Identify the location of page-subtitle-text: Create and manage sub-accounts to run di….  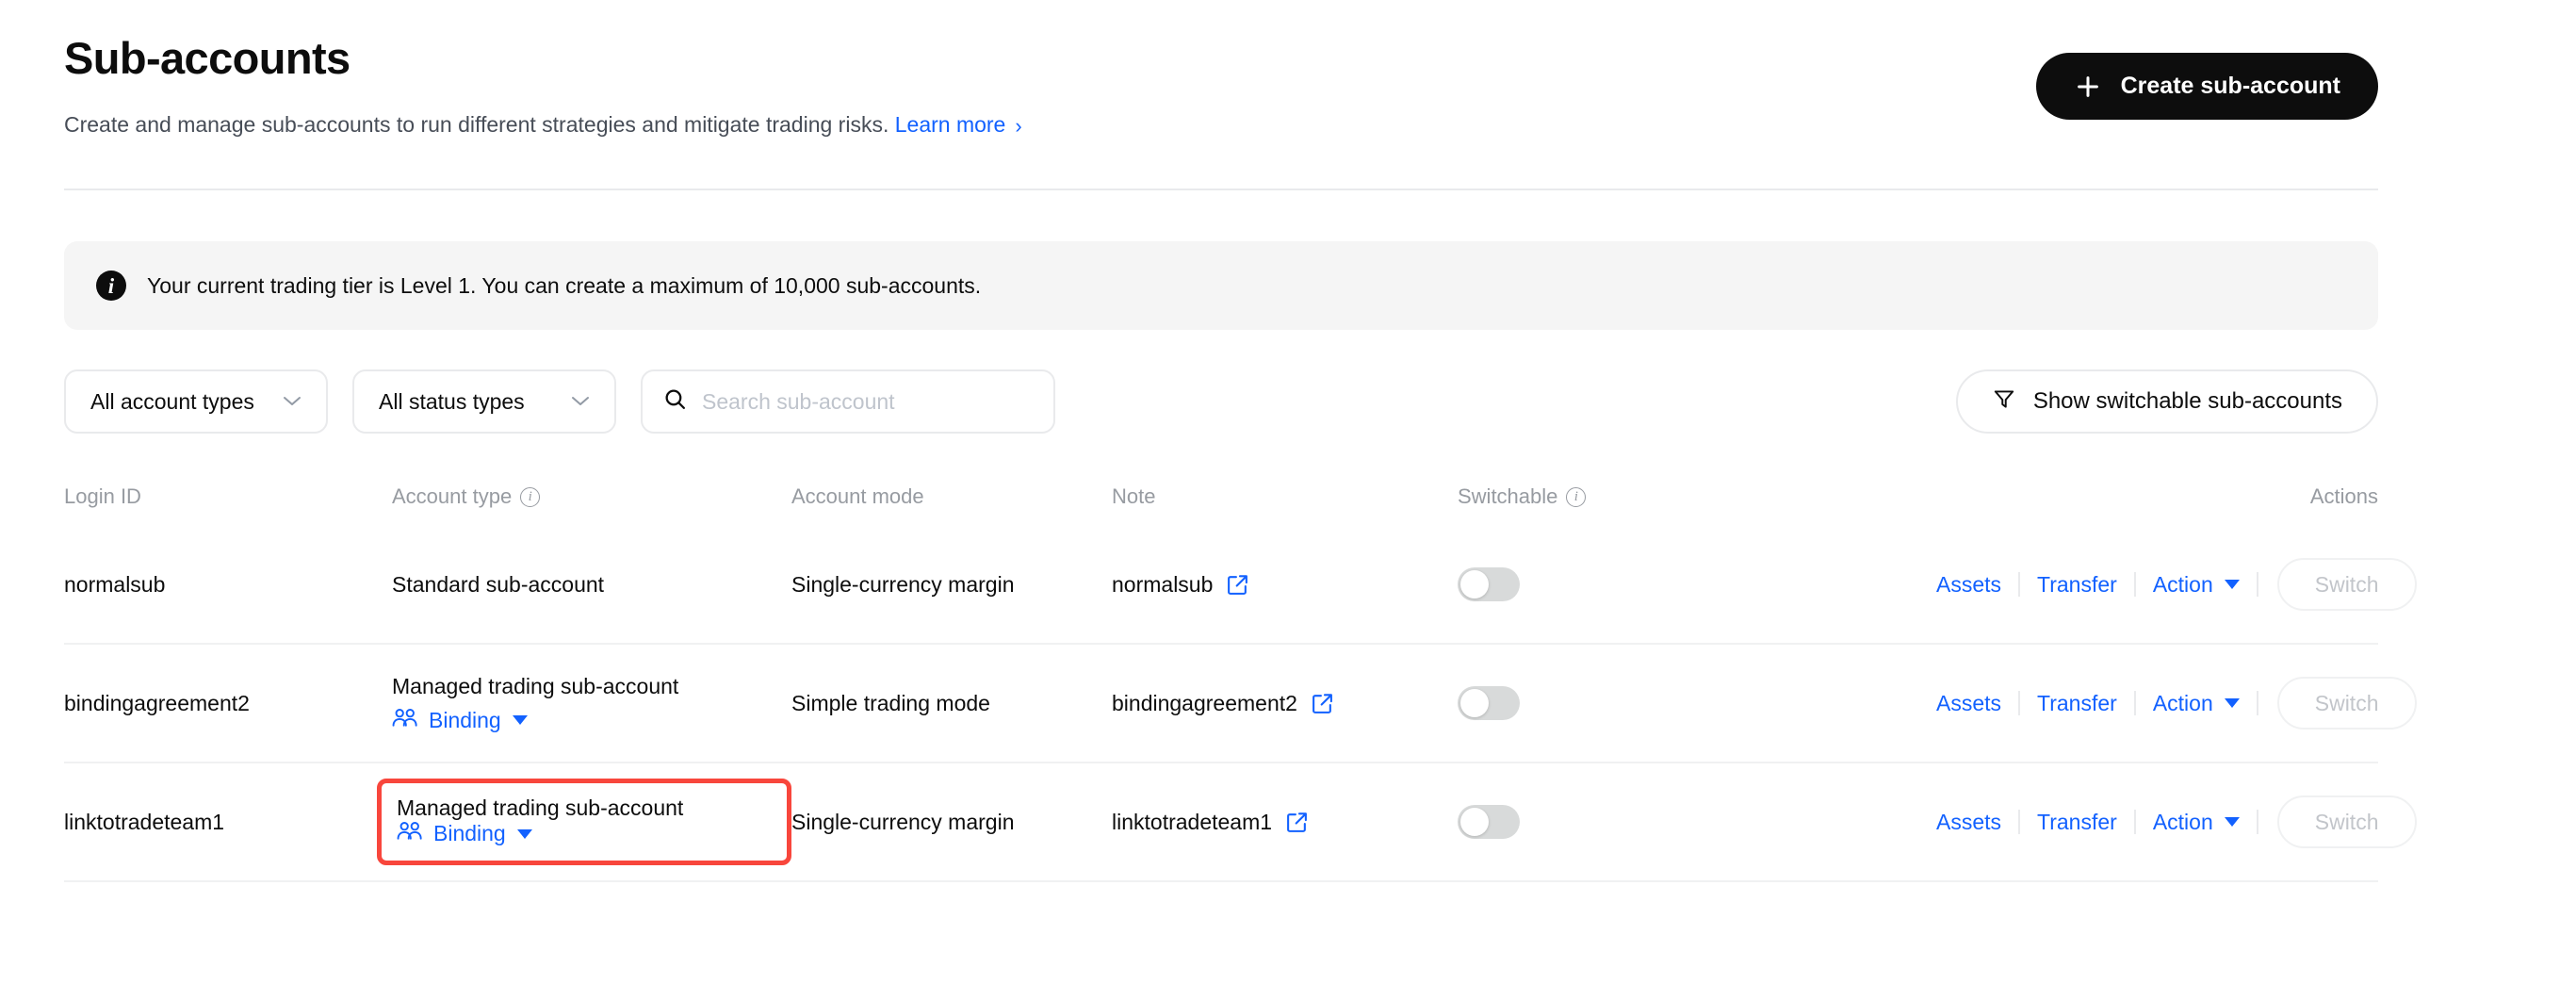
(476, 125).